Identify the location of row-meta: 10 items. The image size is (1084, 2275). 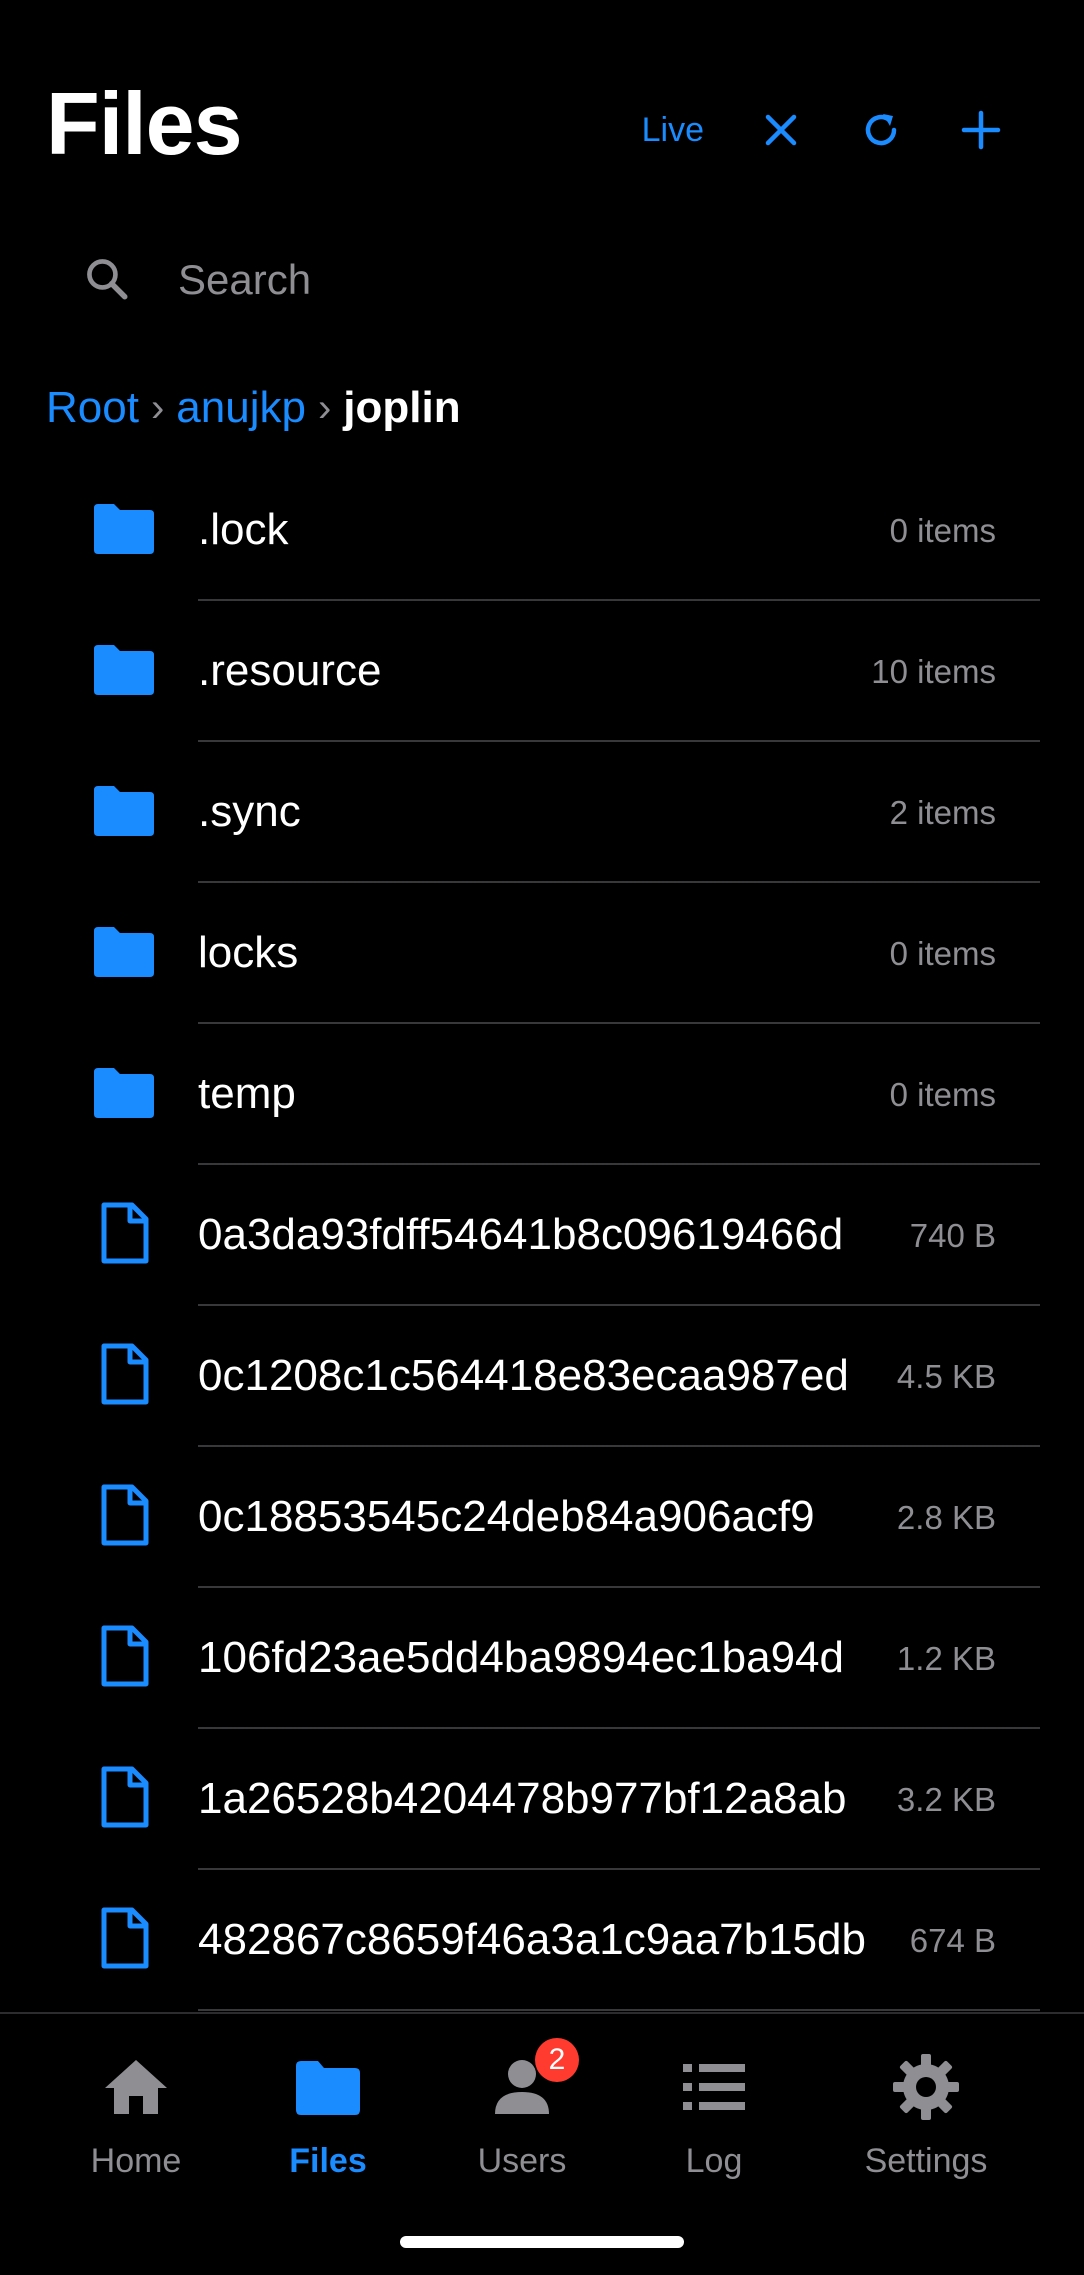
(933, 671).